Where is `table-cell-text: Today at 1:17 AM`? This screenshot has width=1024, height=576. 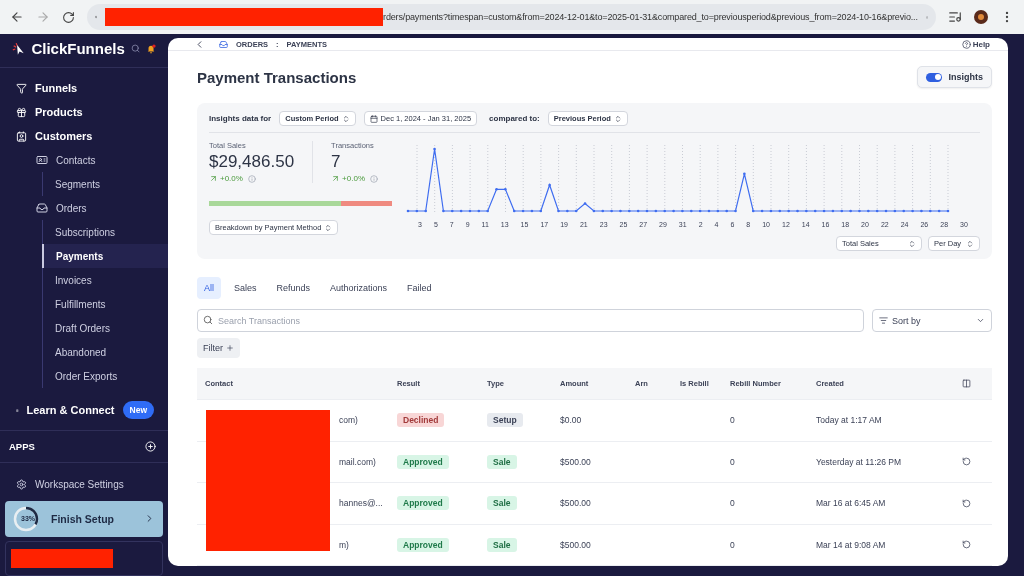
table-cell-text: Today at 1:17 AM is located at coordinates (849, 420).